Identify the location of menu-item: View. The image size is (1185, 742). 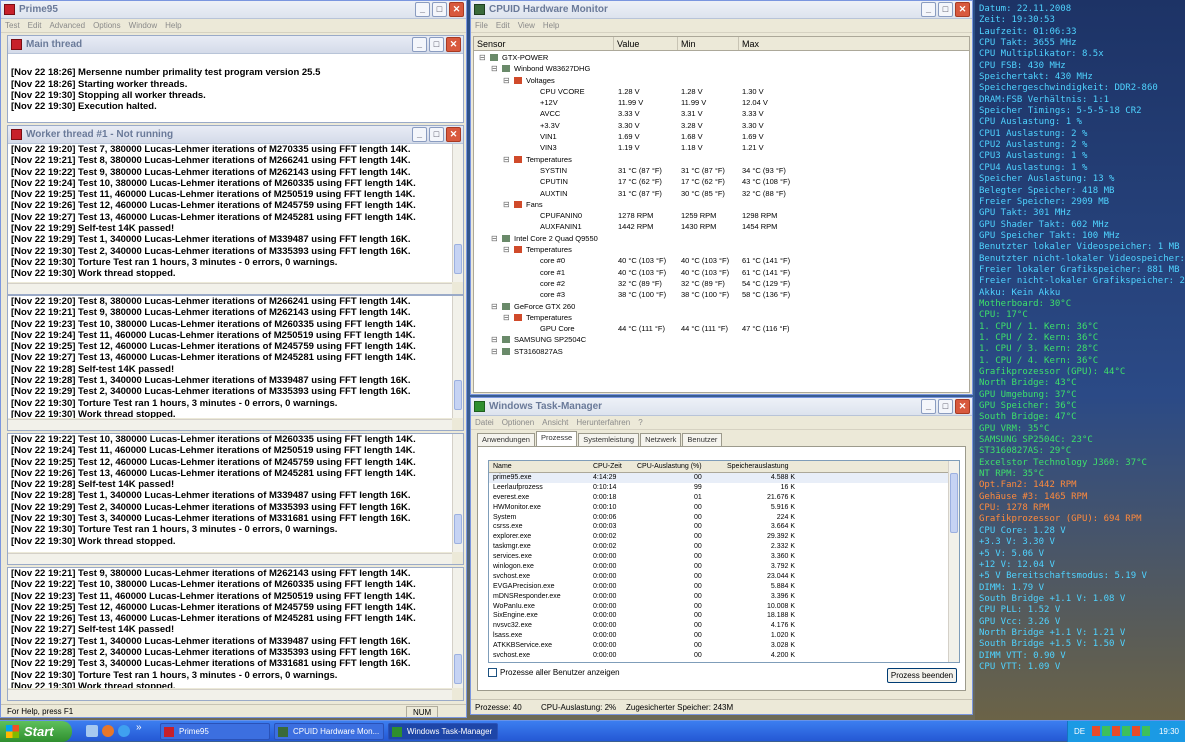
(526, 25).